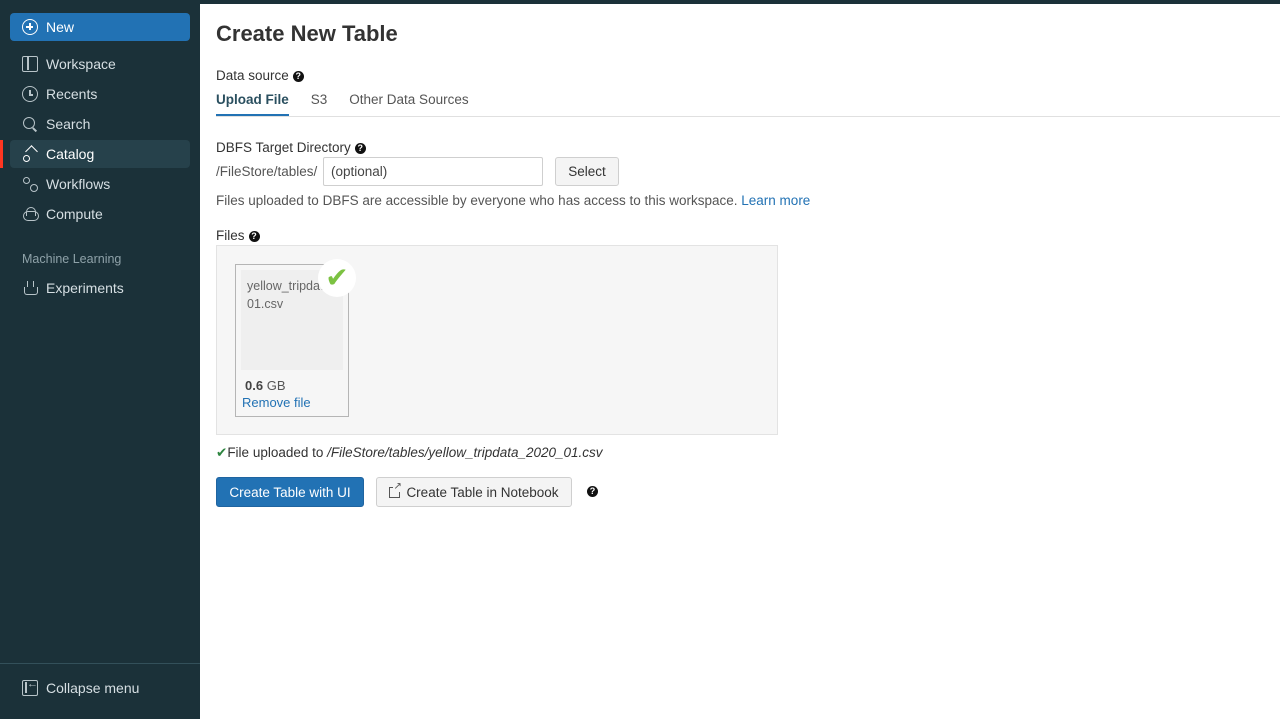 This screenshot has height=719, width=1280. Describe the element at coordinates (74, 214) in the screenshot. I see `sidebar-item-label: Compute` at that location.